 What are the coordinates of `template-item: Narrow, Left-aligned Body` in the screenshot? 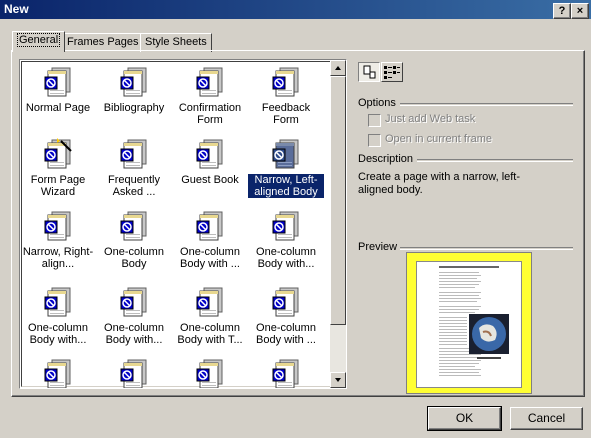 It's located at (286, 168).